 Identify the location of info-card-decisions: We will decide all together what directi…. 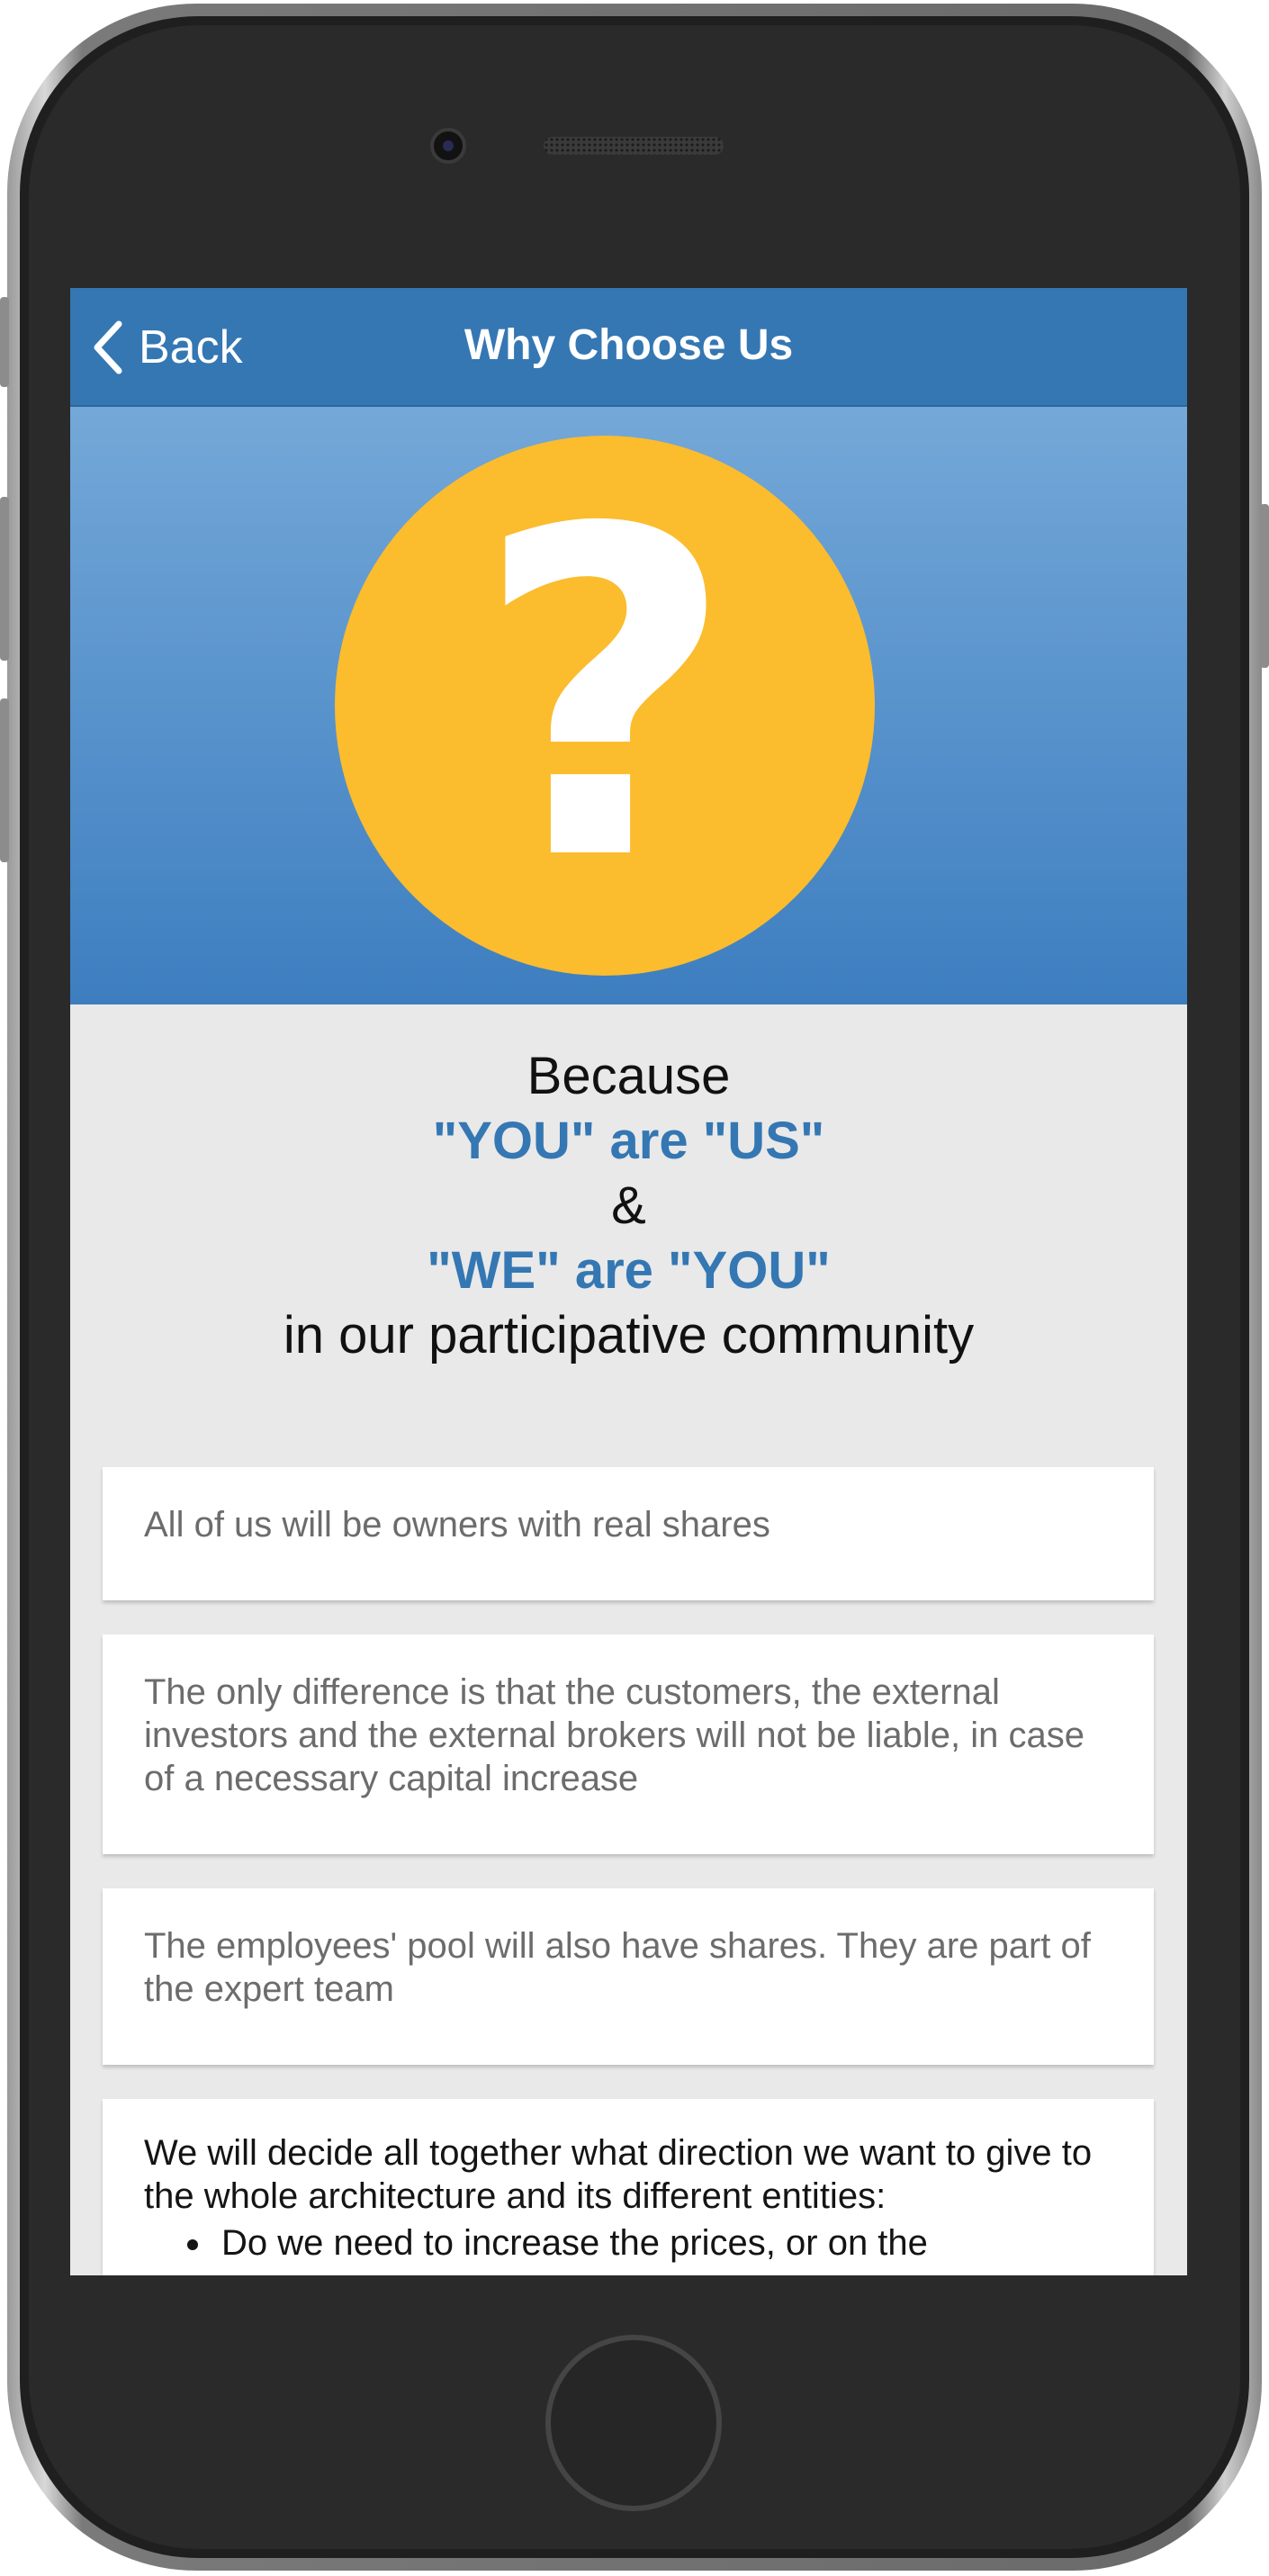
(628, 2187).